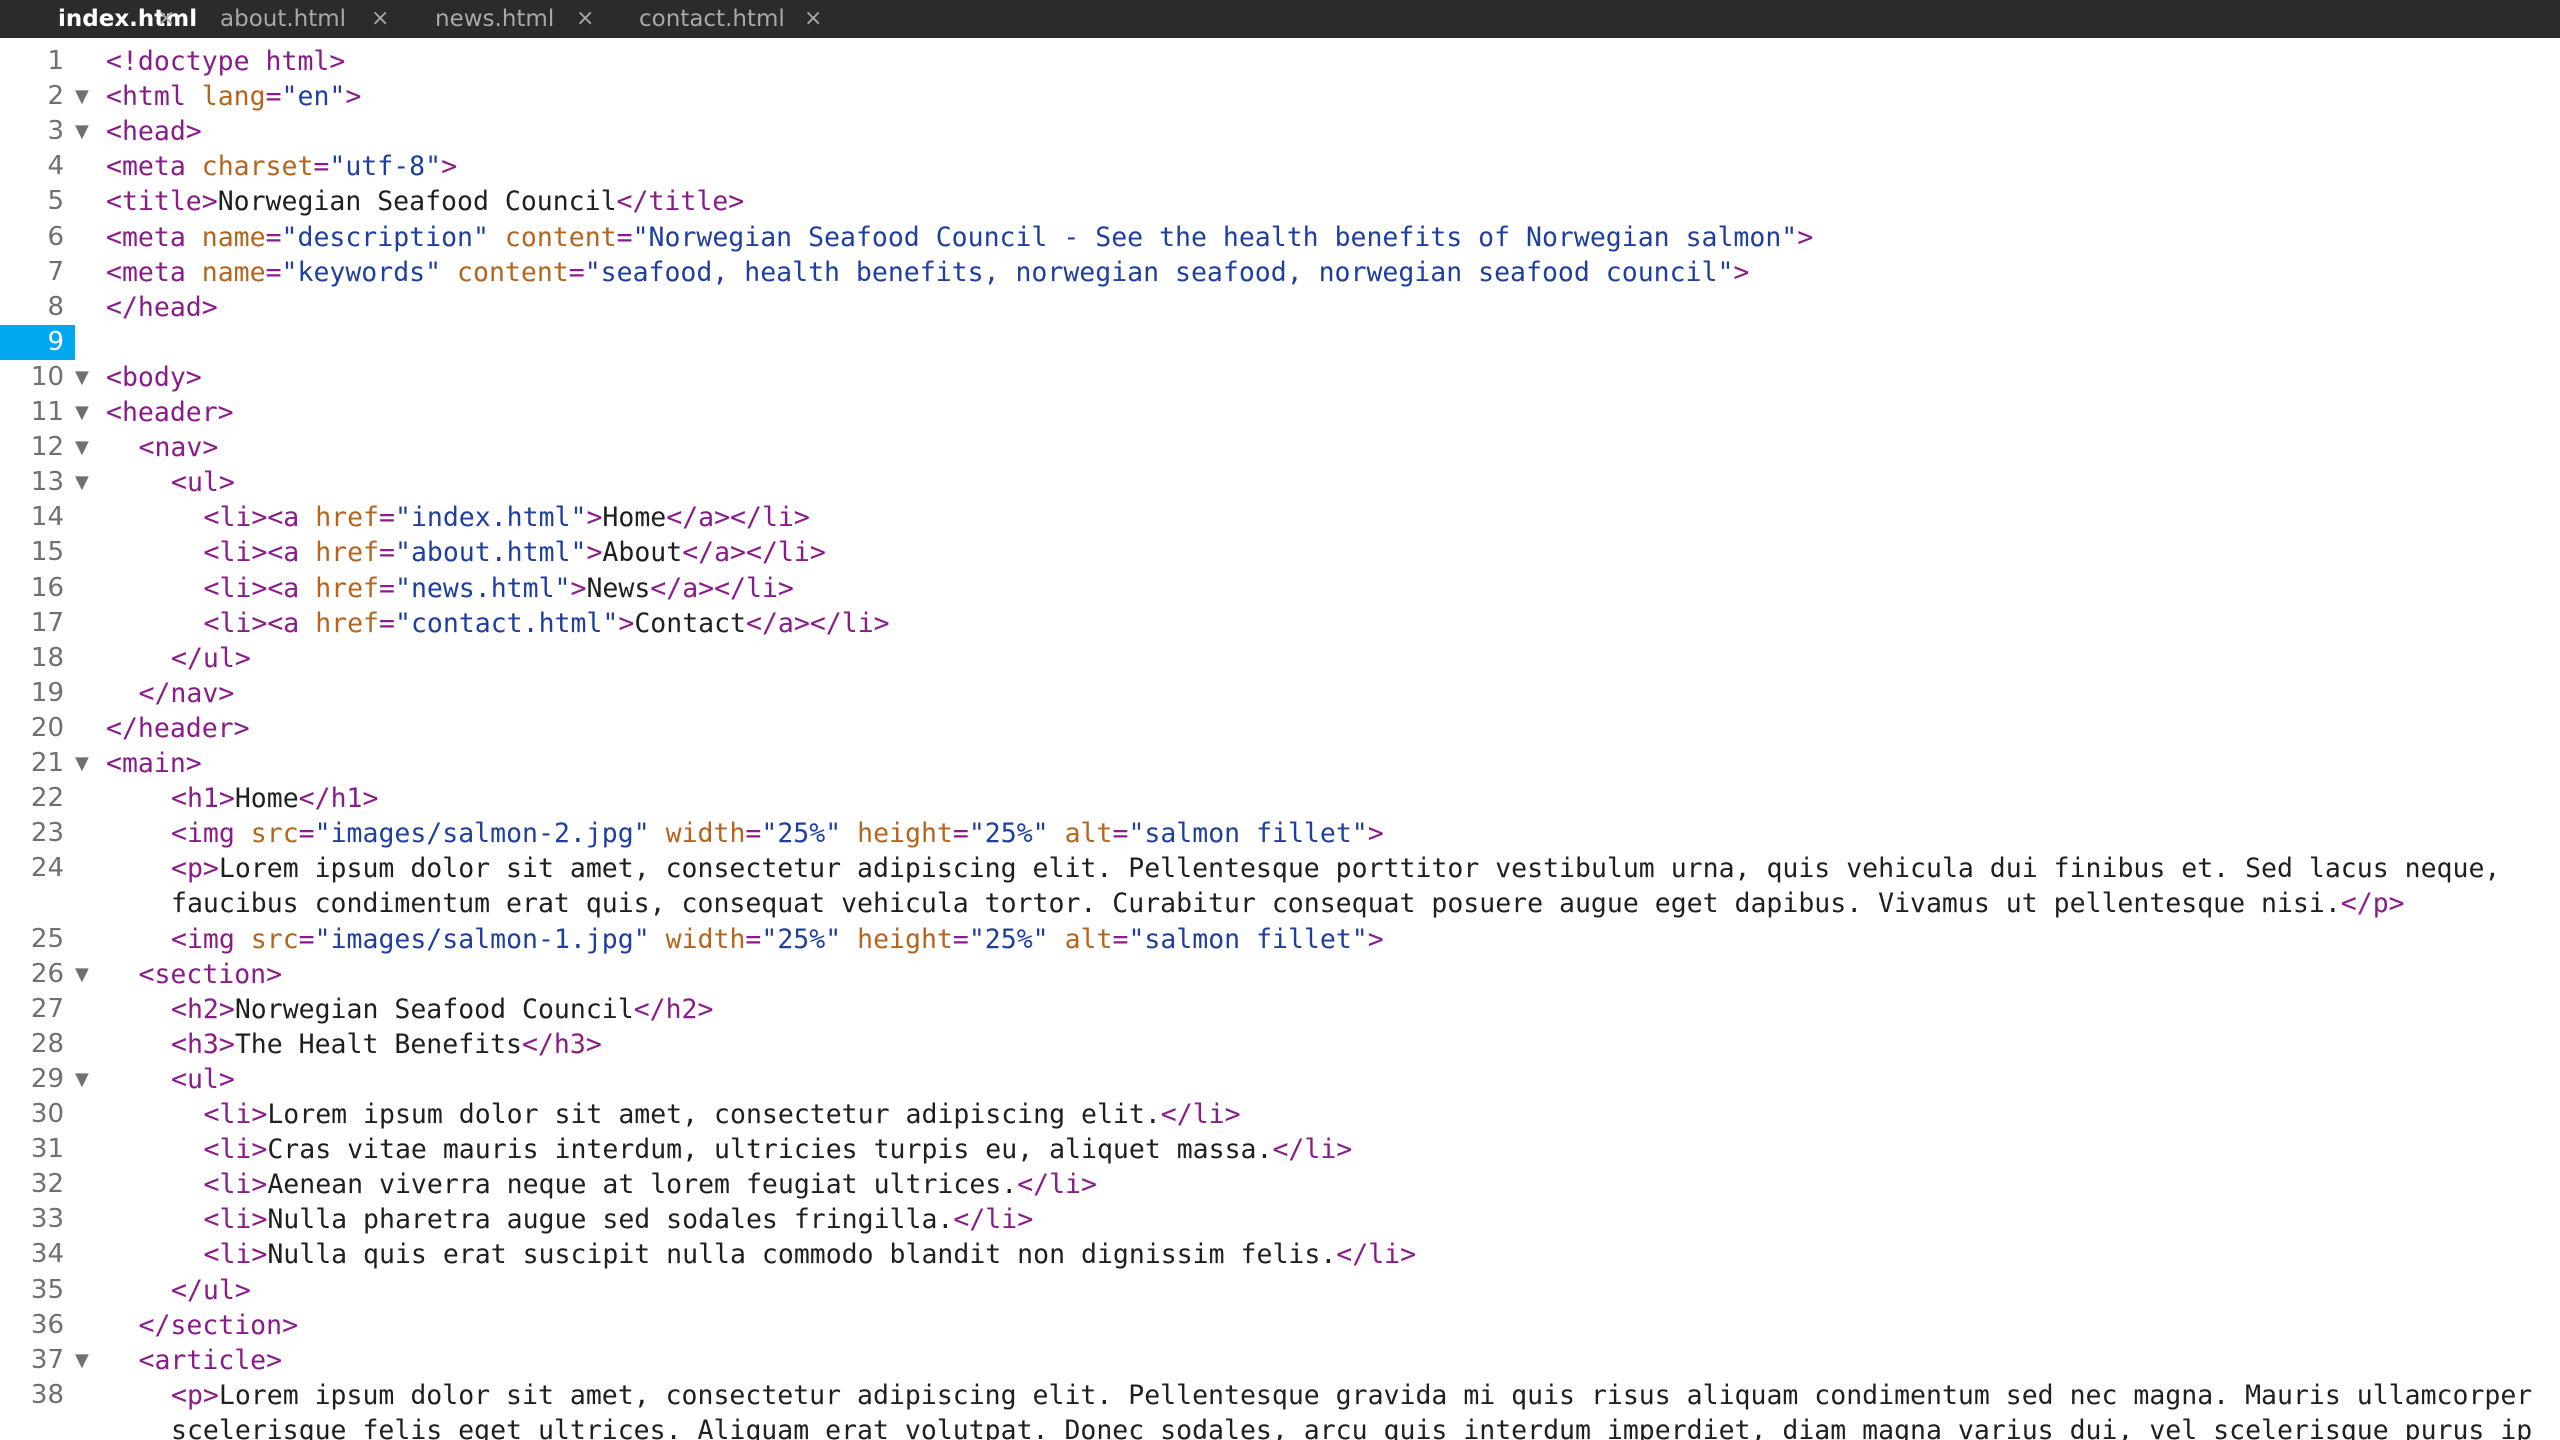 The height and width of the screenshot is (1440, 2560). I want to click on code-line: 19</nav>, so click(1280, 693).